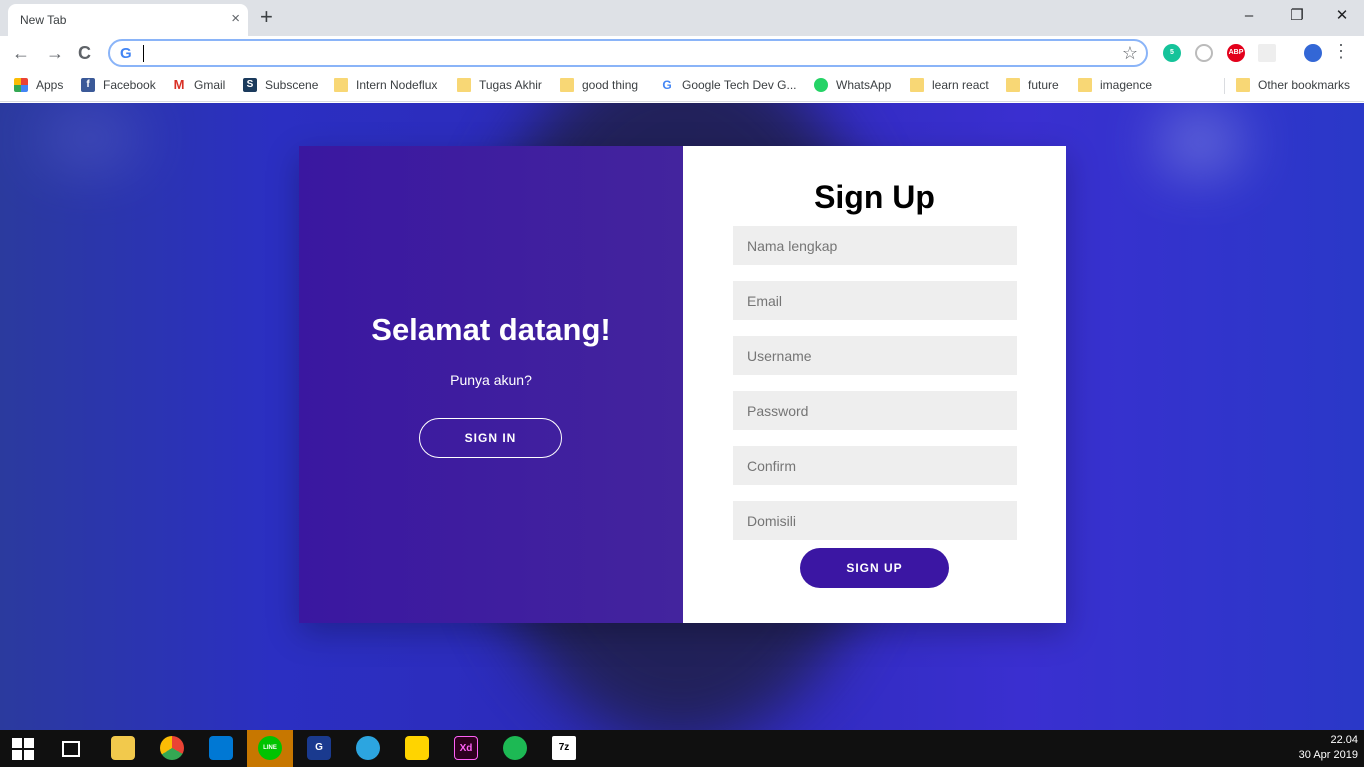  Describe the element at coordinates (466, 748) in the screenshot. I see `adobe-xd-icon: Xd` at that location.